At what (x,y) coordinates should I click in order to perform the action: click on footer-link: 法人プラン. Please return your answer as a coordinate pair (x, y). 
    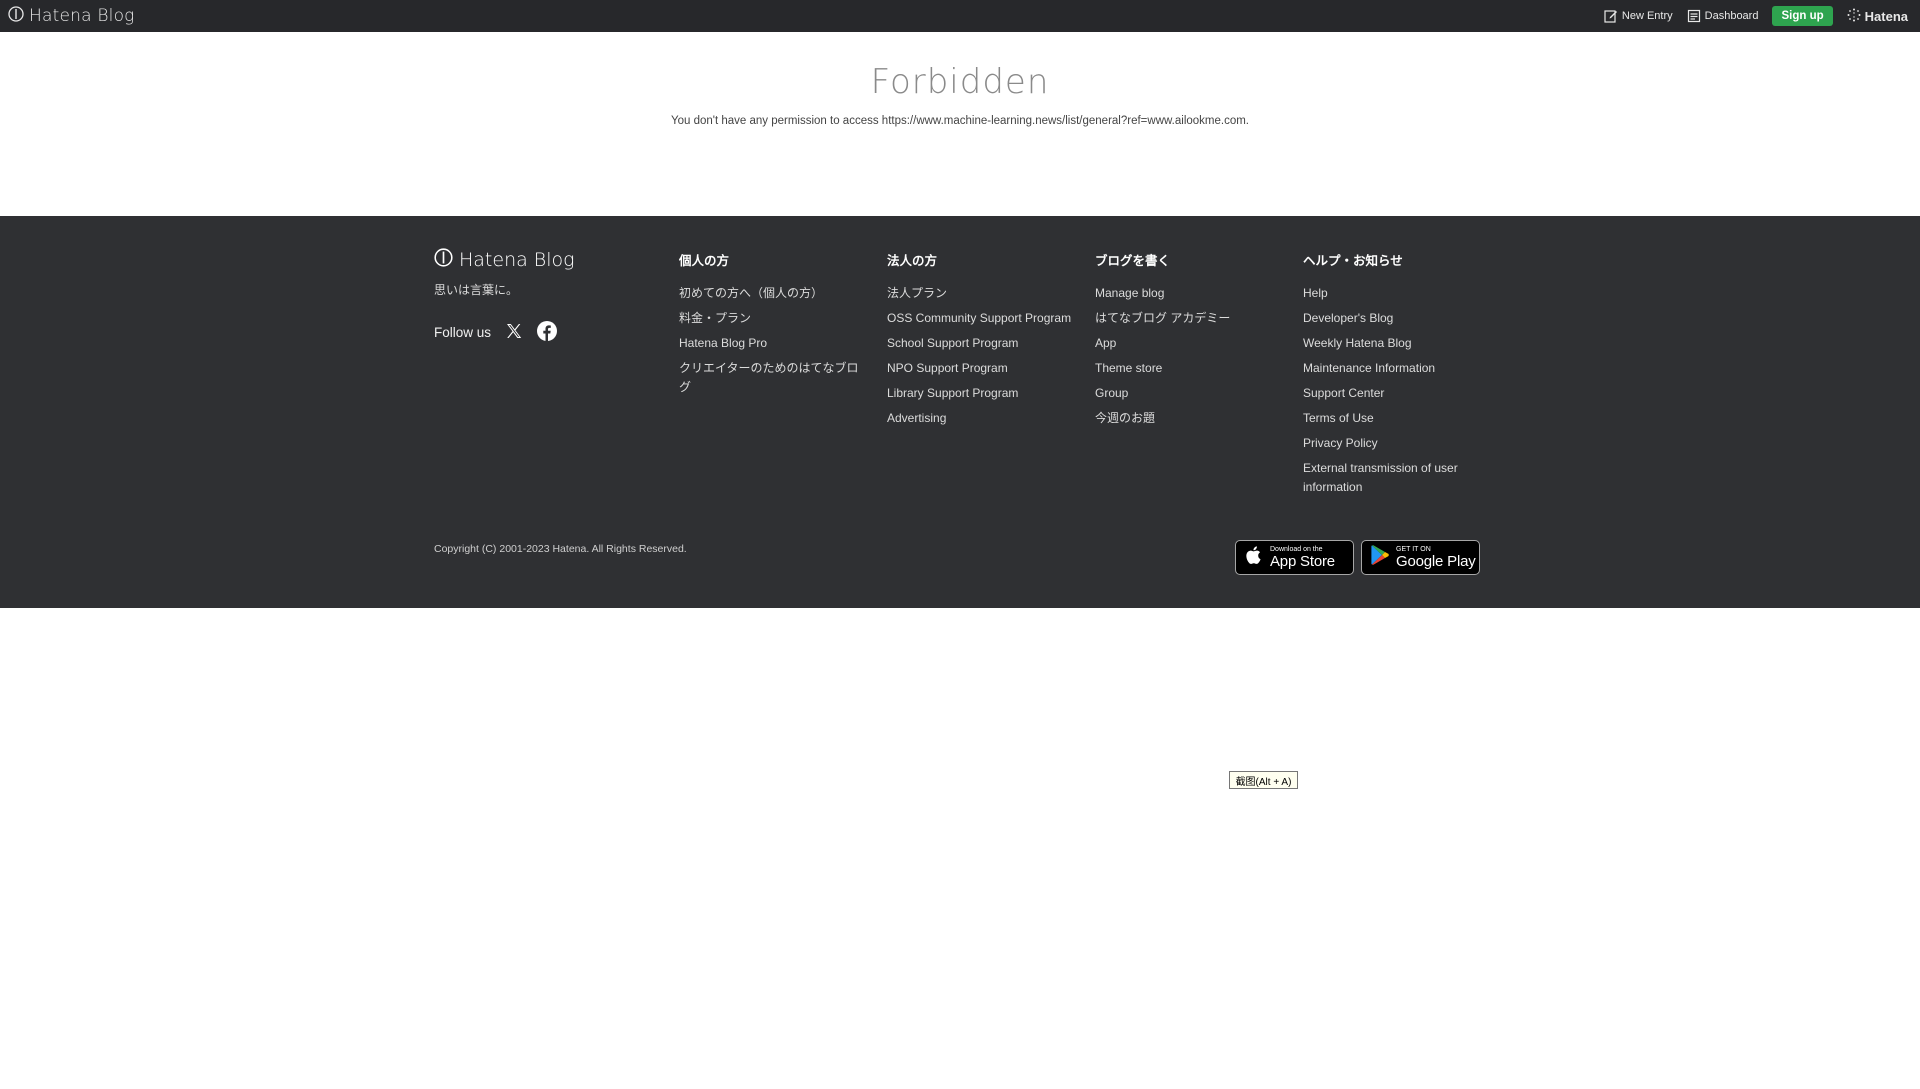
    Looking at the image, I should click on (982, 293).